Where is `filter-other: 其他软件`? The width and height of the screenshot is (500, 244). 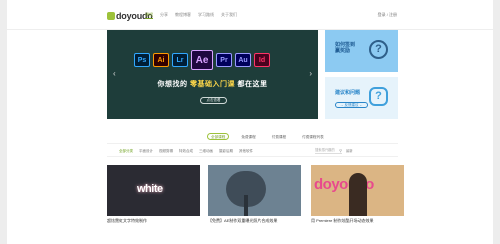
filter-other: 其他软件 is located at coordinates (246, 151).